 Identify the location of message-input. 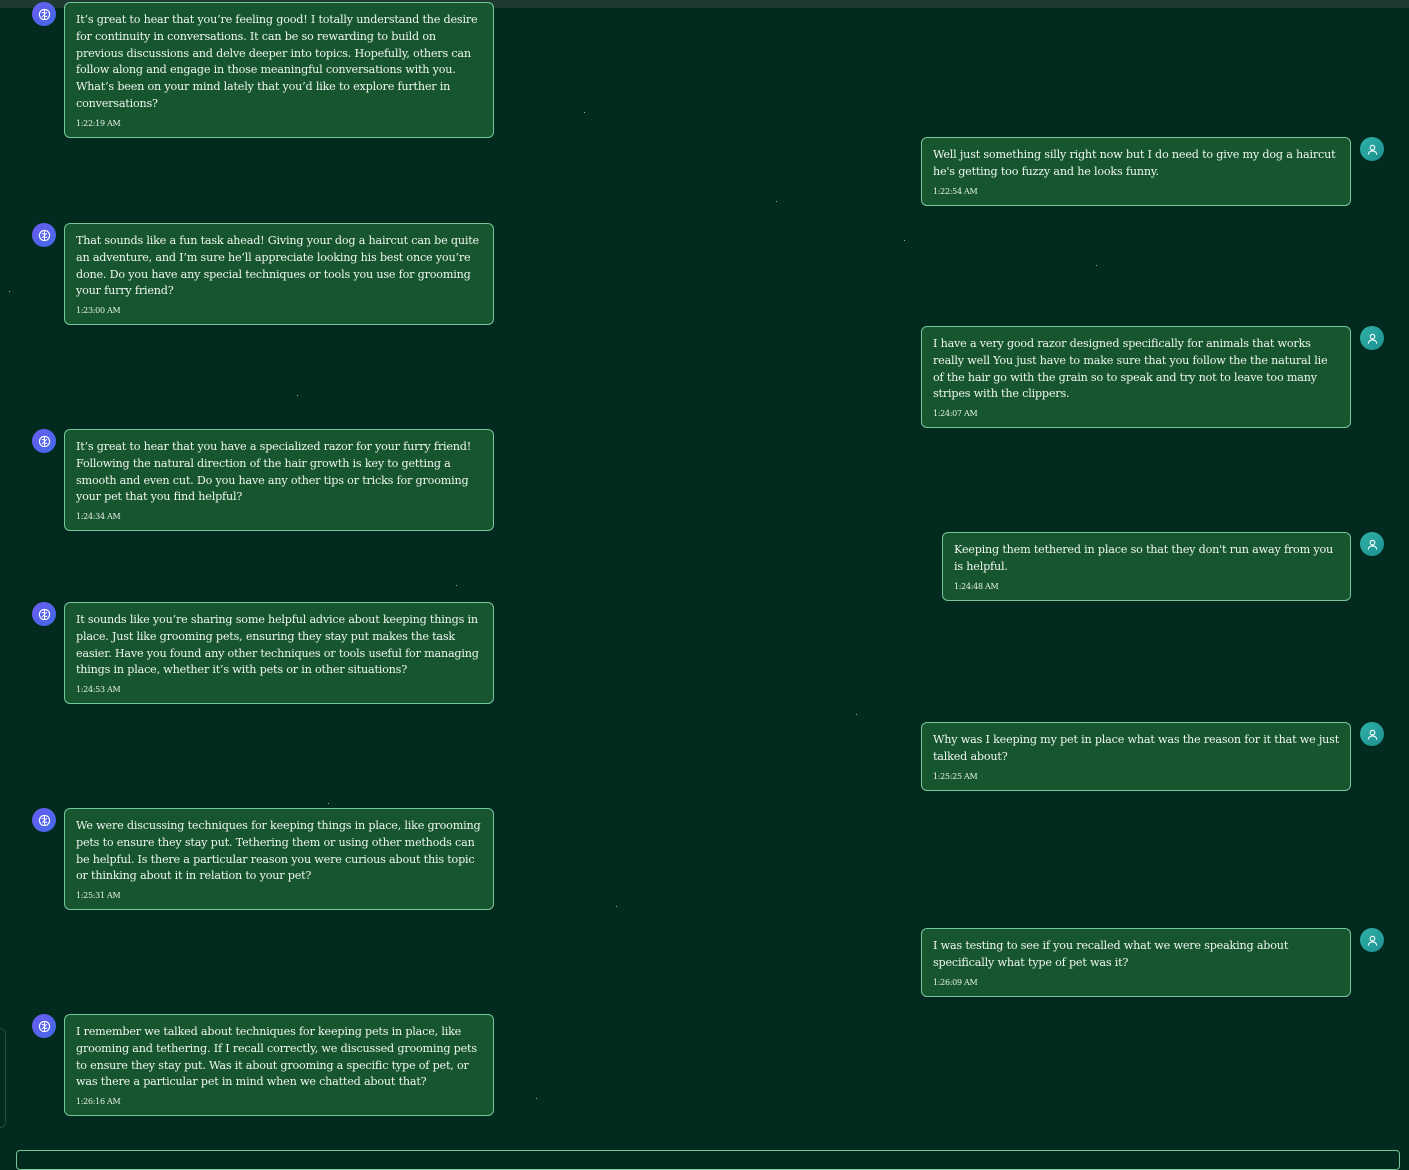
(708, 1160).